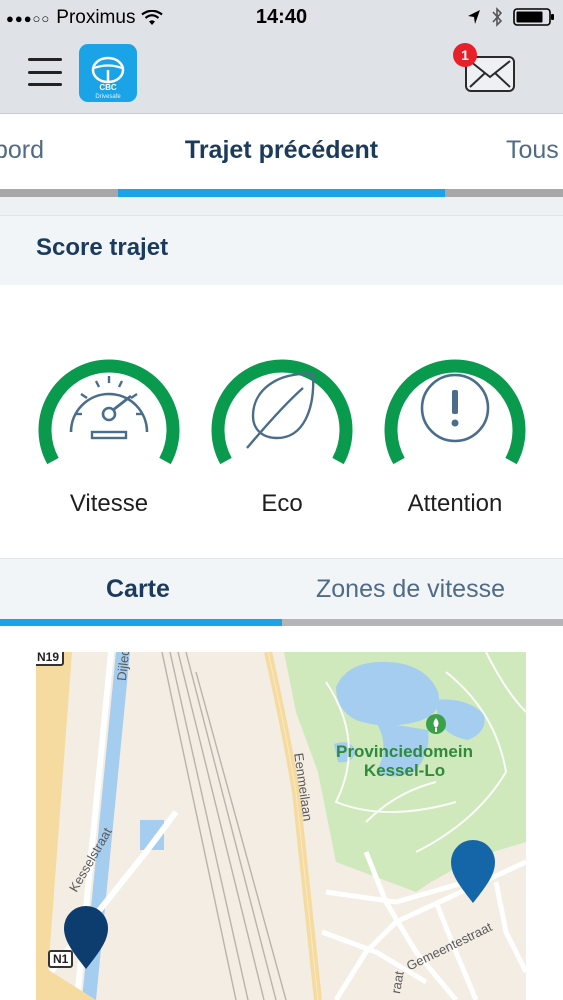 The width and height of the screenshot is (563, 1000). Describe the element at coordinates (109, 503) in the screenshot. I see `gauge-label: Vitesse` at that location.